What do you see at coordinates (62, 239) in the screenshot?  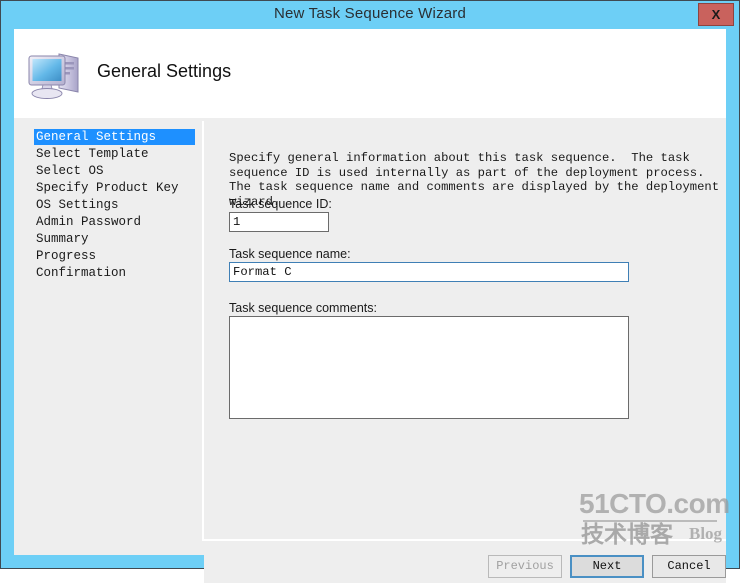 I see `sidebar-item-summary: Summary` at bounding box center [62, 239].